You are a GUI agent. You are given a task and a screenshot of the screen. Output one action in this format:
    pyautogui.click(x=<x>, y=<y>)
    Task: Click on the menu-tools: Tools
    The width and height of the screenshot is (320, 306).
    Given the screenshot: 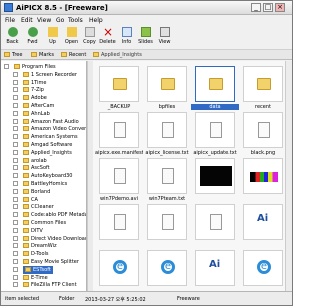 What is the action you would take?
    pyautogui.click(x=75, y=20)
    